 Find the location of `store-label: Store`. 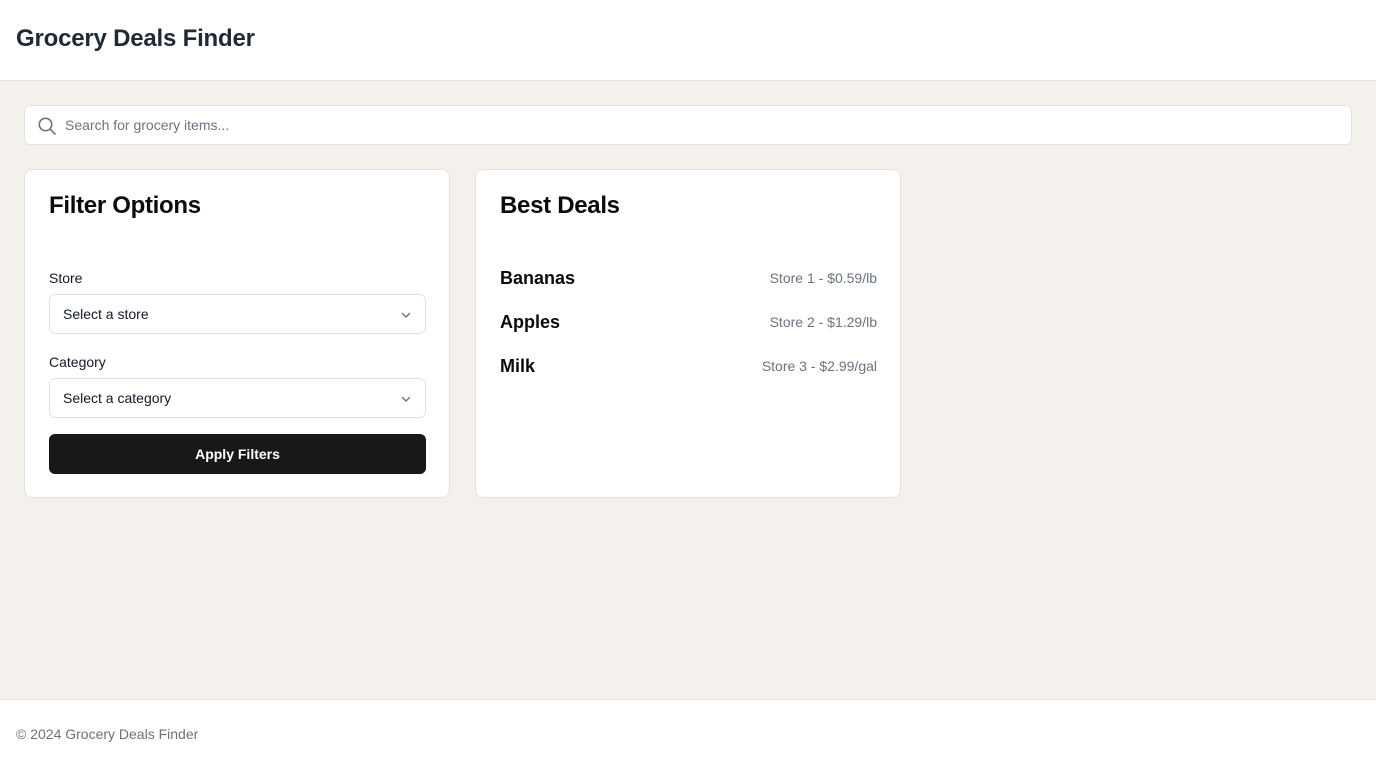

store-label: Store is located at coordinates (66, 278).